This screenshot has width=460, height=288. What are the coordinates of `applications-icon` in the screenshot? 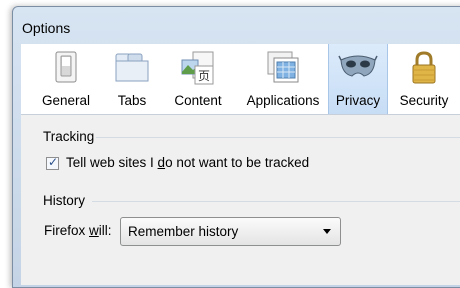 It's located at (283, 68).